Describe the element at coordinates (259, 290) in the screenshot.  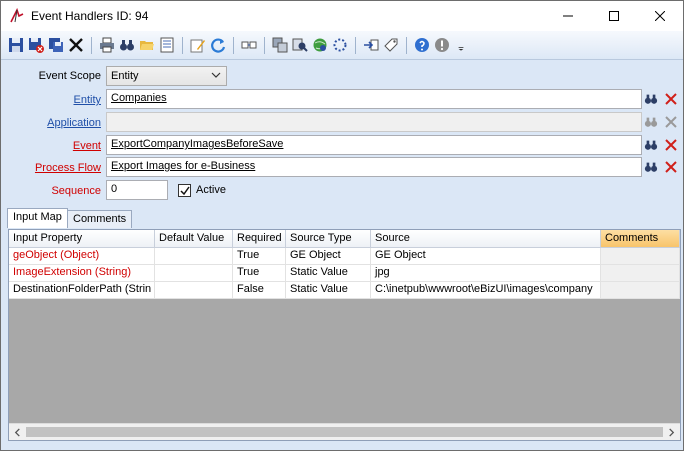
I see `table-cell-required: False` at that location.